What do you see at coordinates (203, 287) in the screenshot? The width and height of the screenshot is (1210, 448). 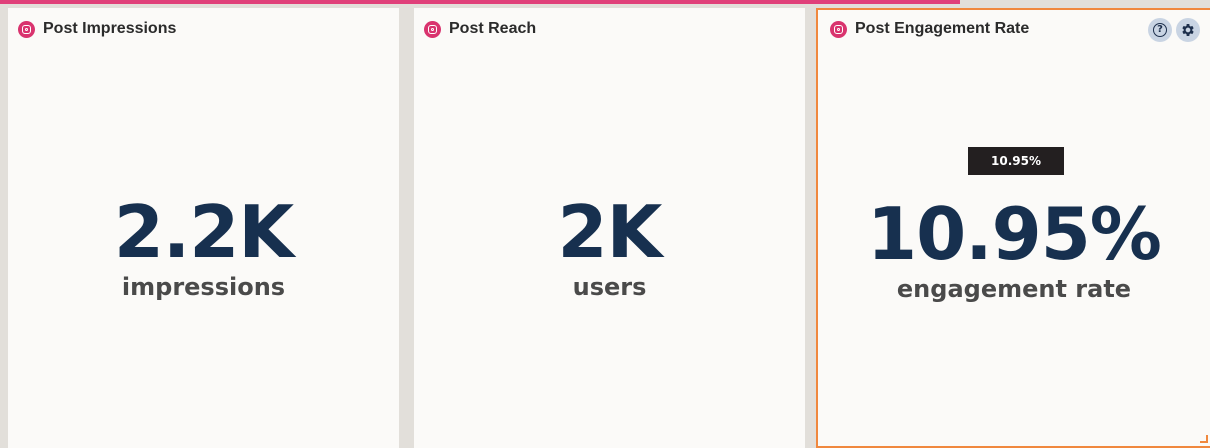 I see `metric-label: impressions` at bounding box center [203, 287].